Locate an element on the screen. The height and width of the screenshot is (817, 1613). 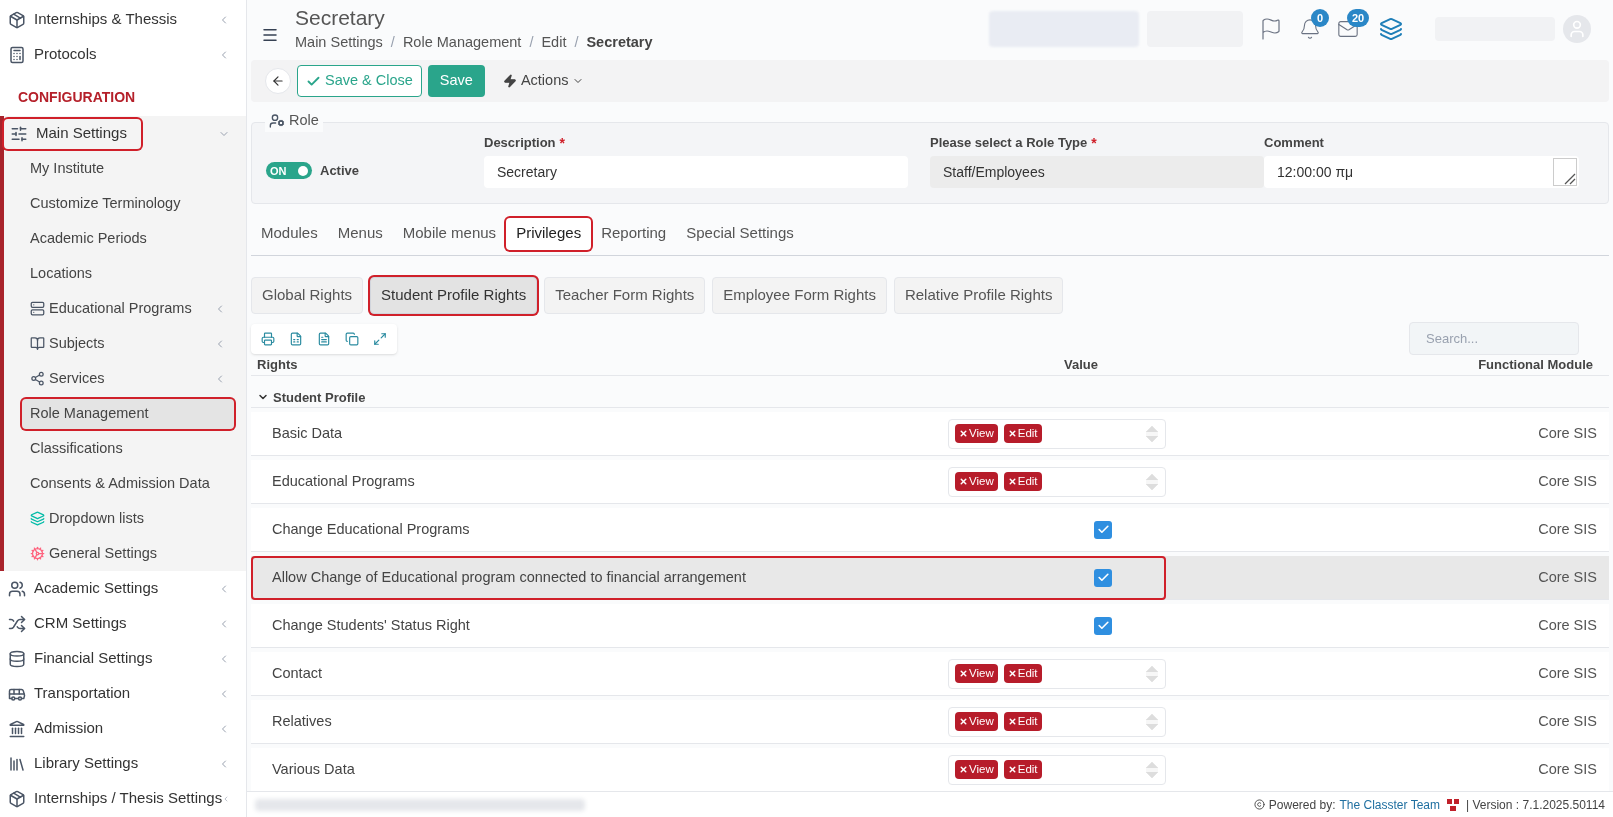
submenu-item: Educational Programs is located at coordinates (128, 308).